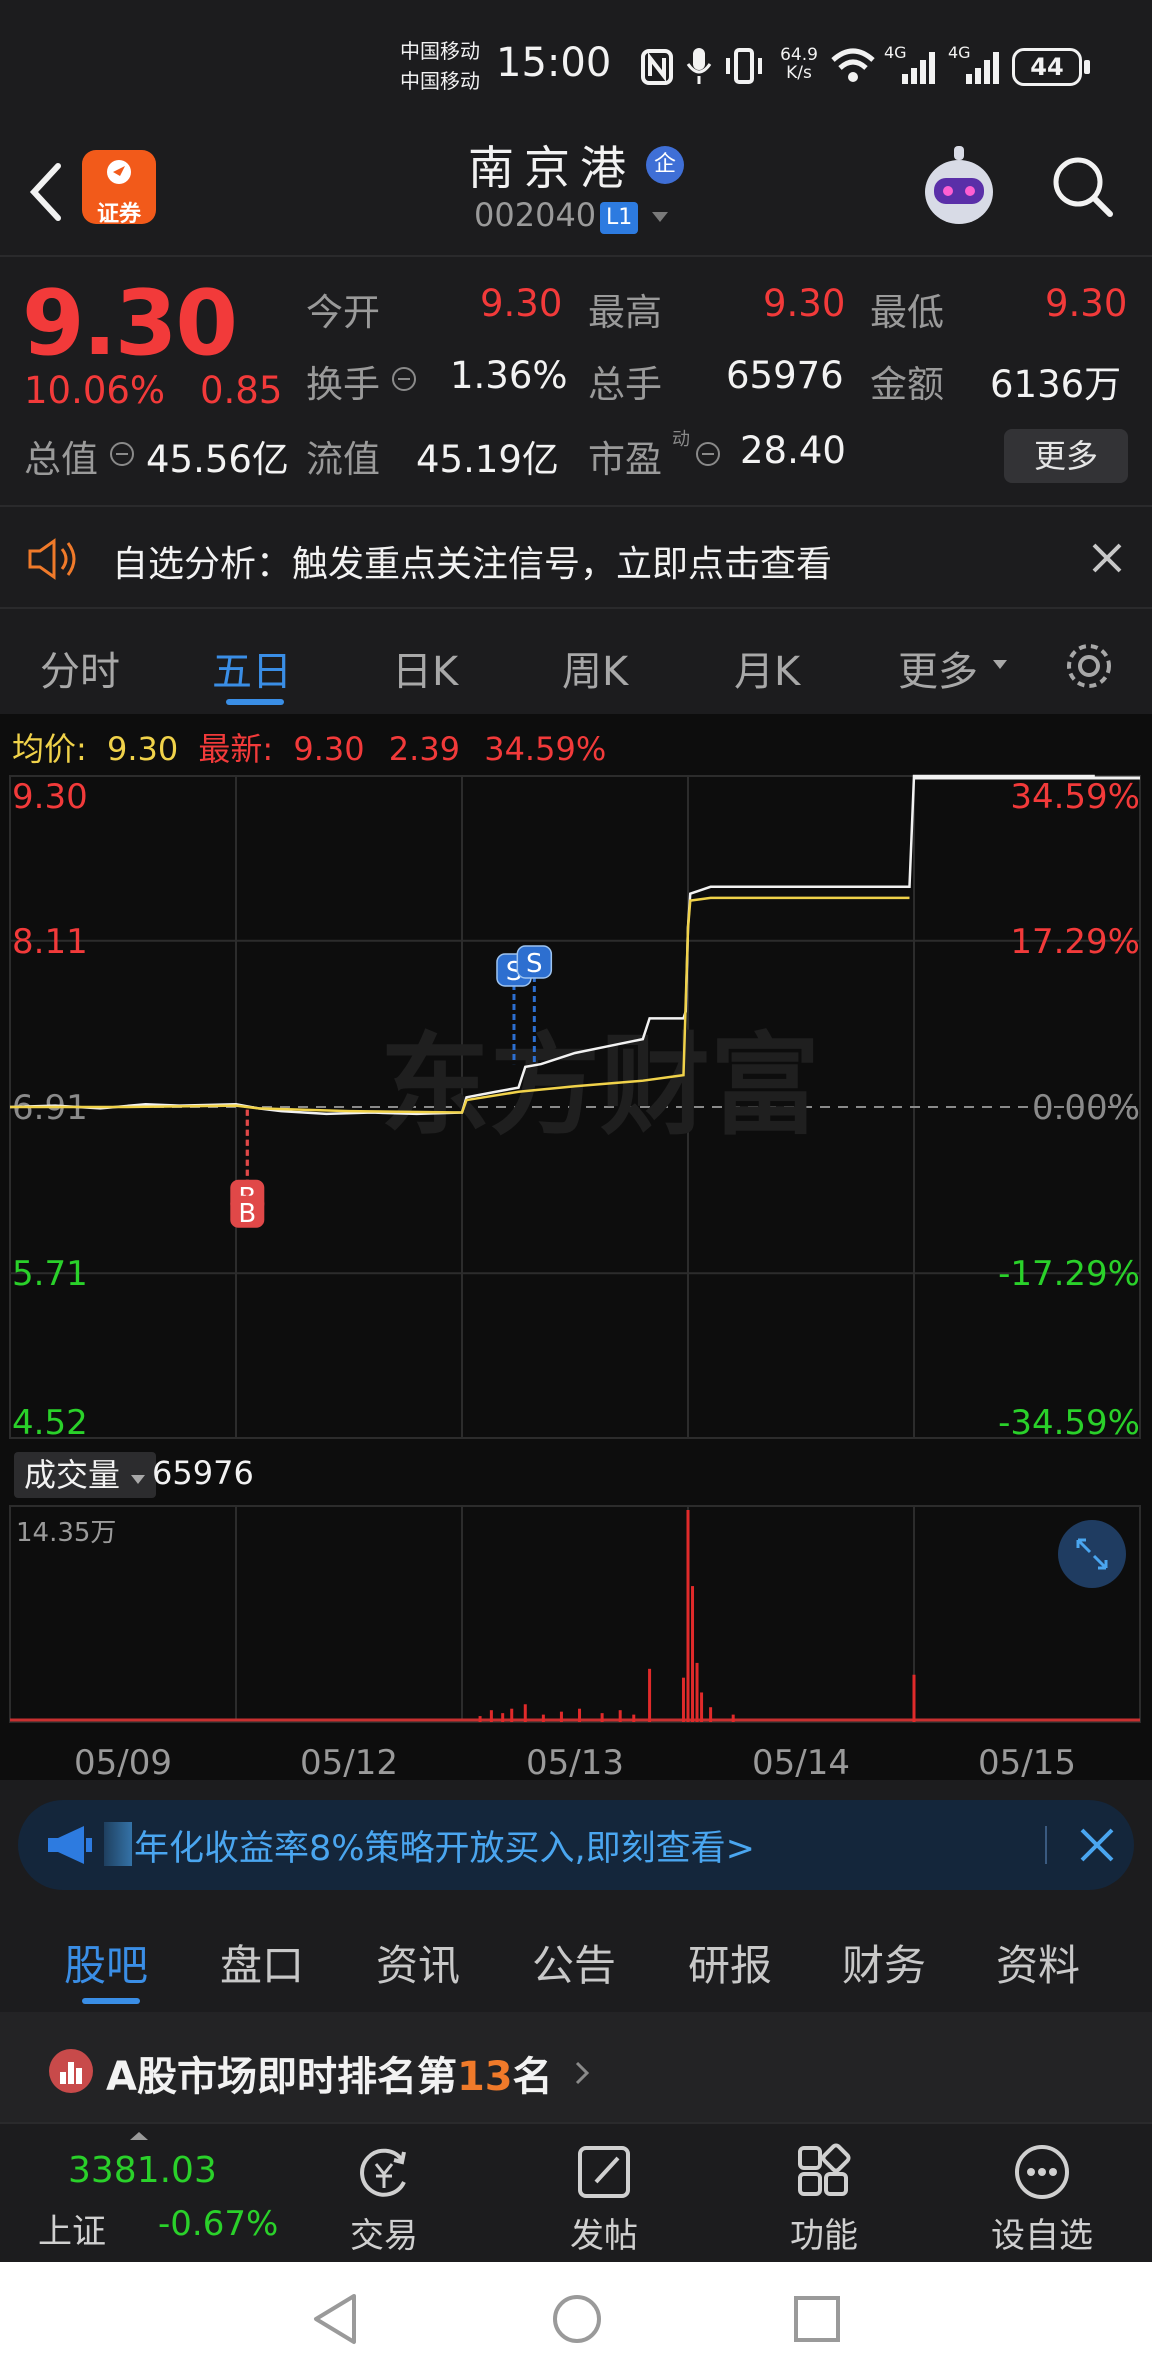  What do you see at coordinates (1066, 456) in the screenshot?
I see `more-button: 更多` at bounding box center [1066, 456].